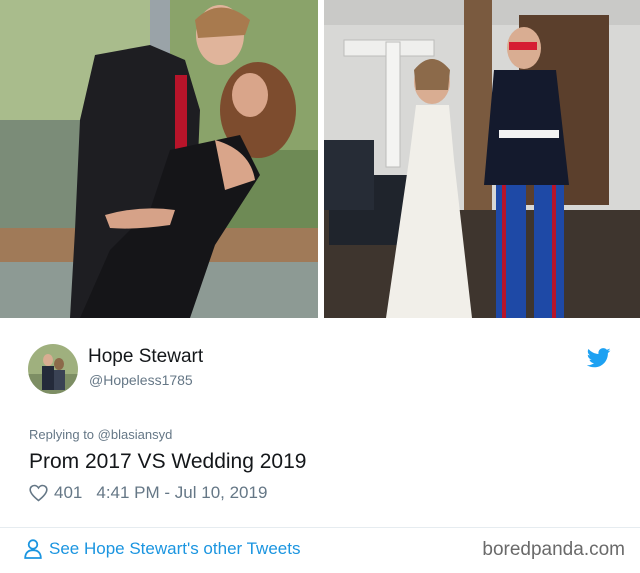 The height and width of the screenshot is (573, 640). I want to click on reply-prefix: Replying to, so click(62, 434).